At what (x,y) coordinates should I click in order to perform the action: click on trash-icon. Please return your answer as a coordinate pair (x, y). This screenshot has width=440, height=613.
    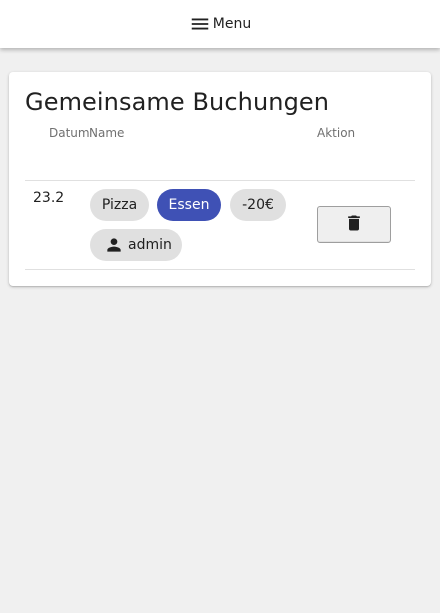
    Looking at the image, I should click on (354, 225).